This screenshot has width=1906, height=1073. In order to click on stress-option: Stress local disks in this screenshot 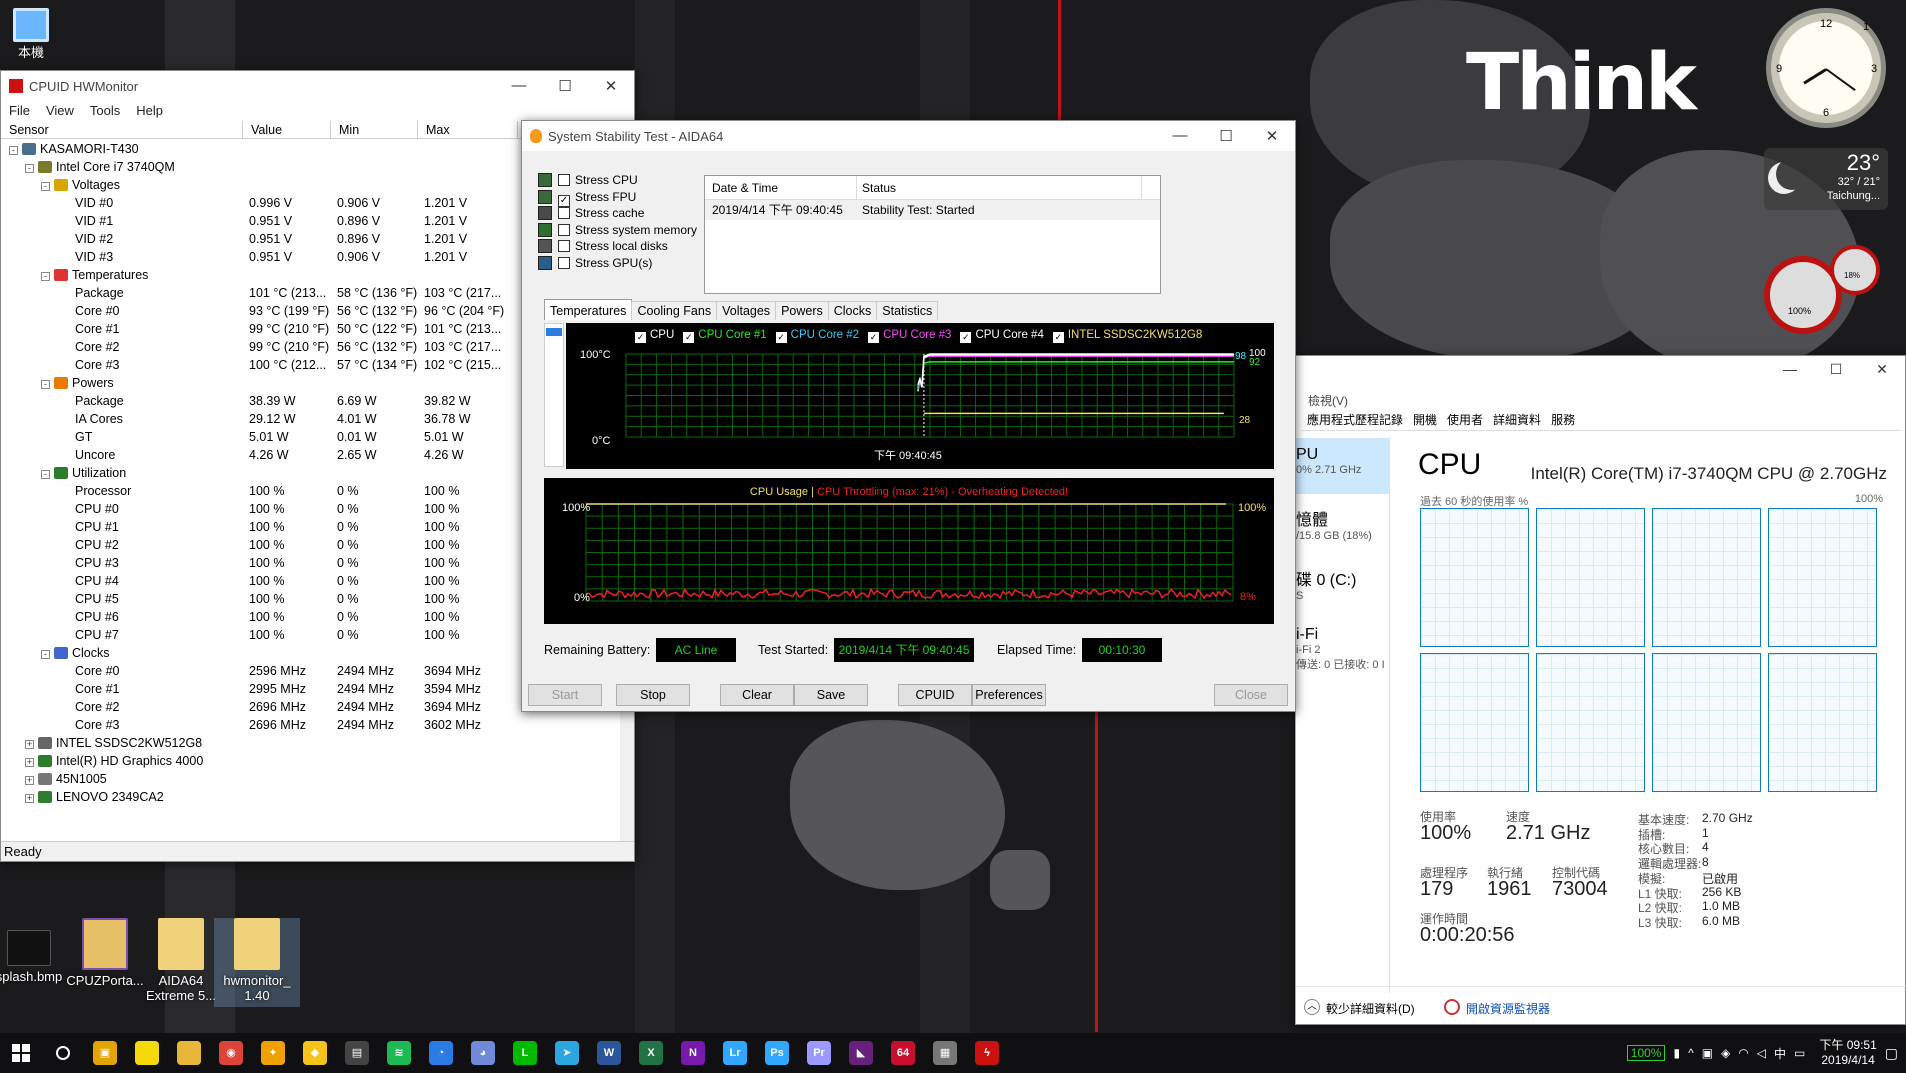, I will do `click(603, 246)`.